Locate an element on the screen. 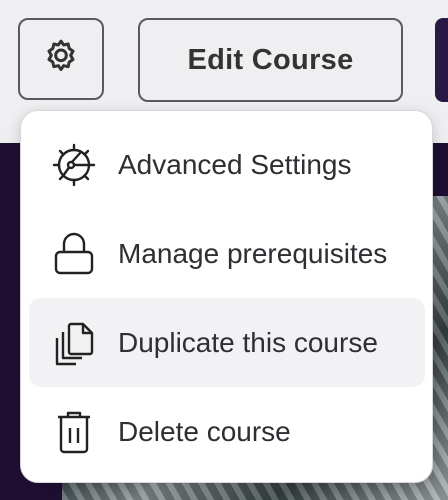 This screenshot has height=500, width=448. gear-icon is located at coordinates (61, 59).